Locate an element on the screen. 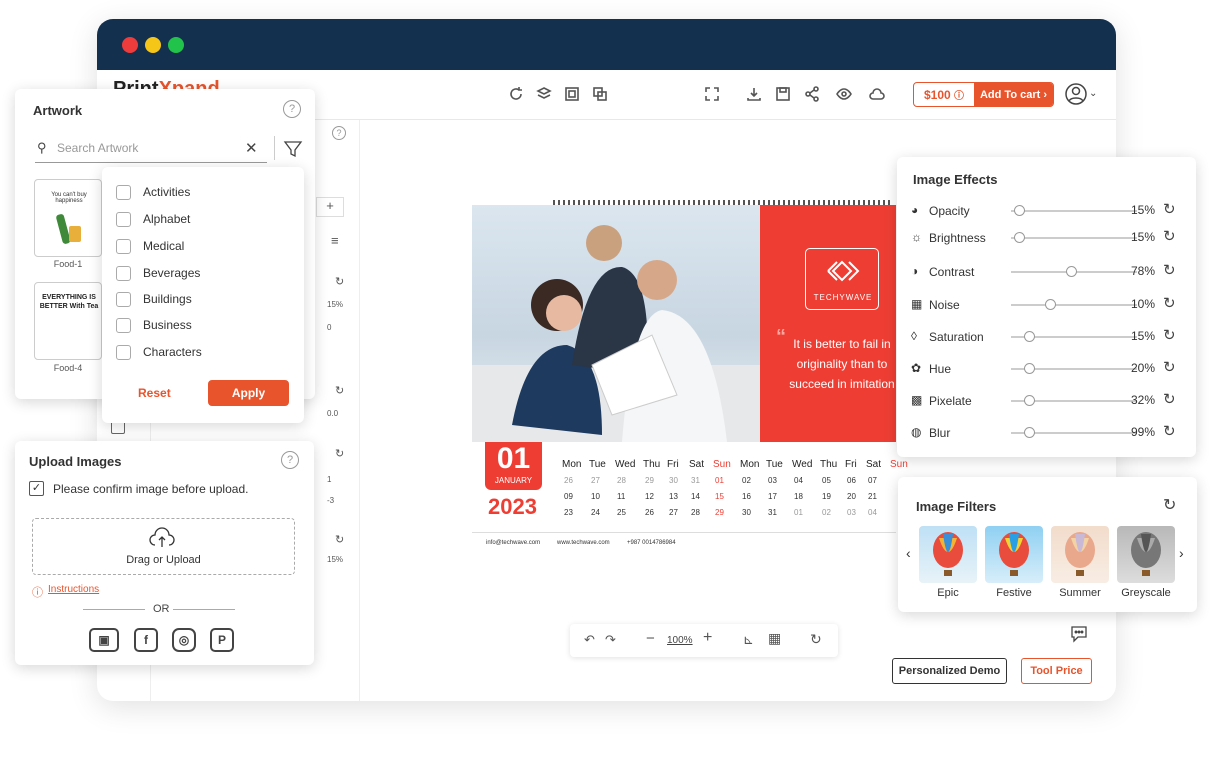 The height and width of the screenshot is (766, 1212). layers-icon is located at coordinates (544, 94).